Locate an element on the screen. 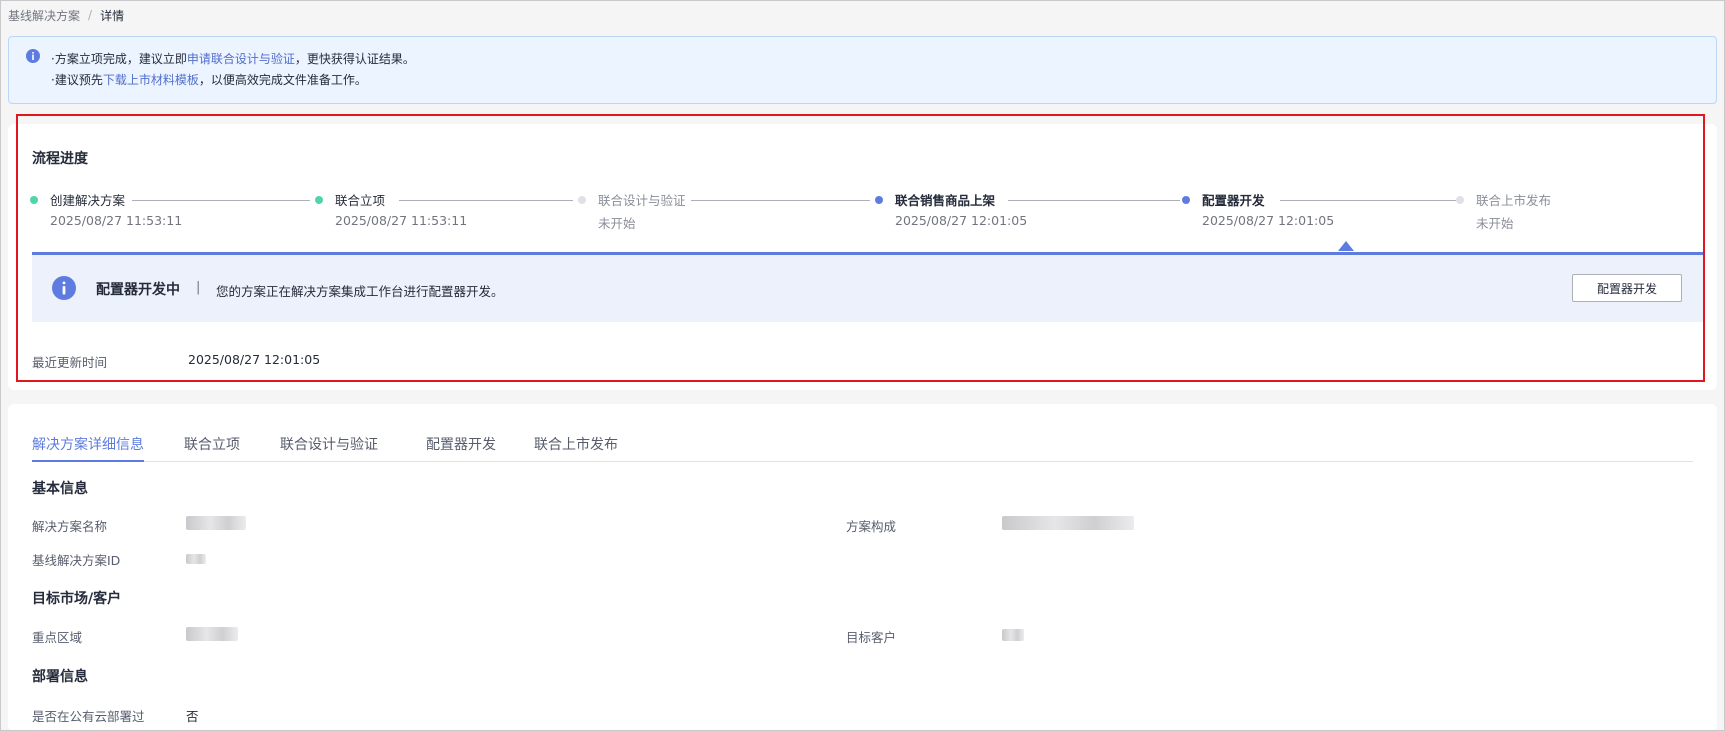 The width and height of the screenshot is (1725, 731). baseline-solution-id-label: 基线解决方案ID is located at coordinates (76, 560).